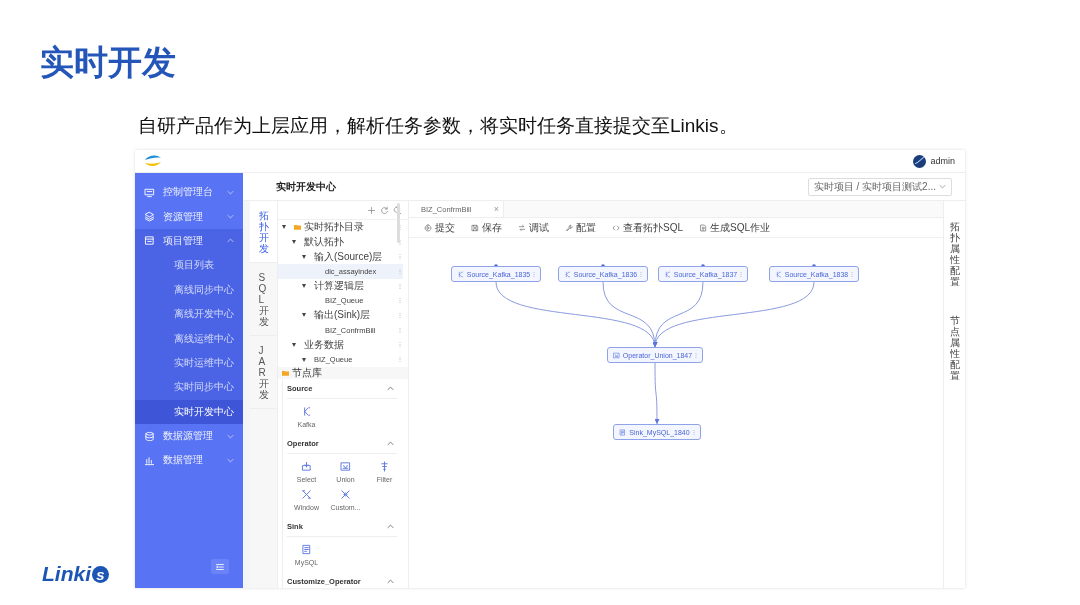 This screenshot has height=605, width=1080. Describe the element at coordinates (340, 286) in the screenshot. I see `tree-item: 计算逻辑层` at that location.